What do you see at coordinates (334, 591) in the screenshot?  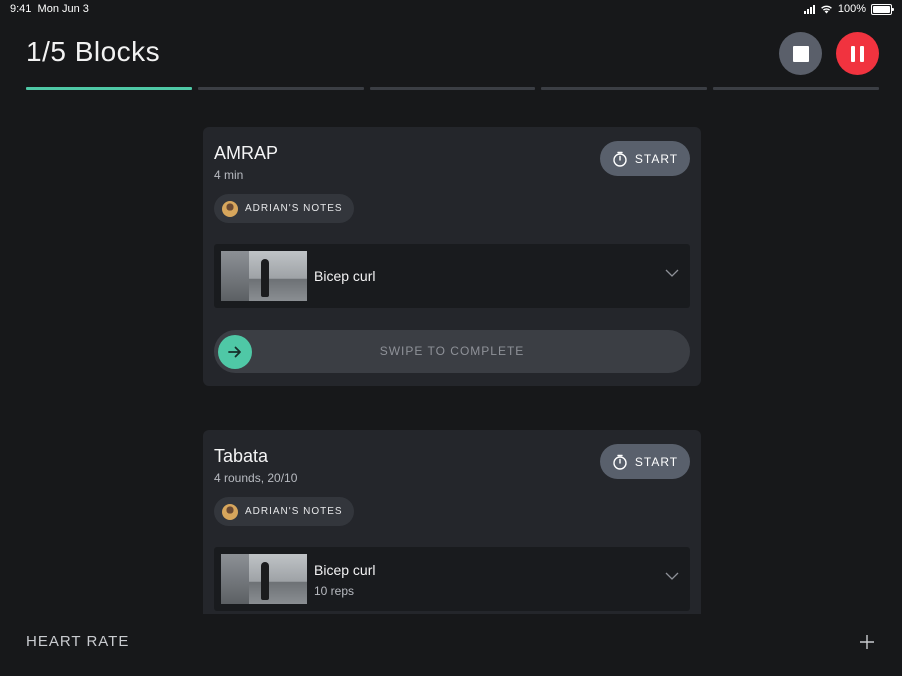 I see `exercise-reps: 10 reps` at bounding box center [334, 591].